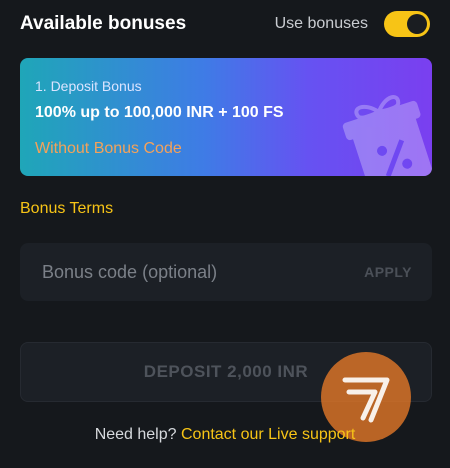  What do you see at coordinates (388, 272) in the screenshot?
I see `apply-button: APPLY` at bounding box center [388, 272].